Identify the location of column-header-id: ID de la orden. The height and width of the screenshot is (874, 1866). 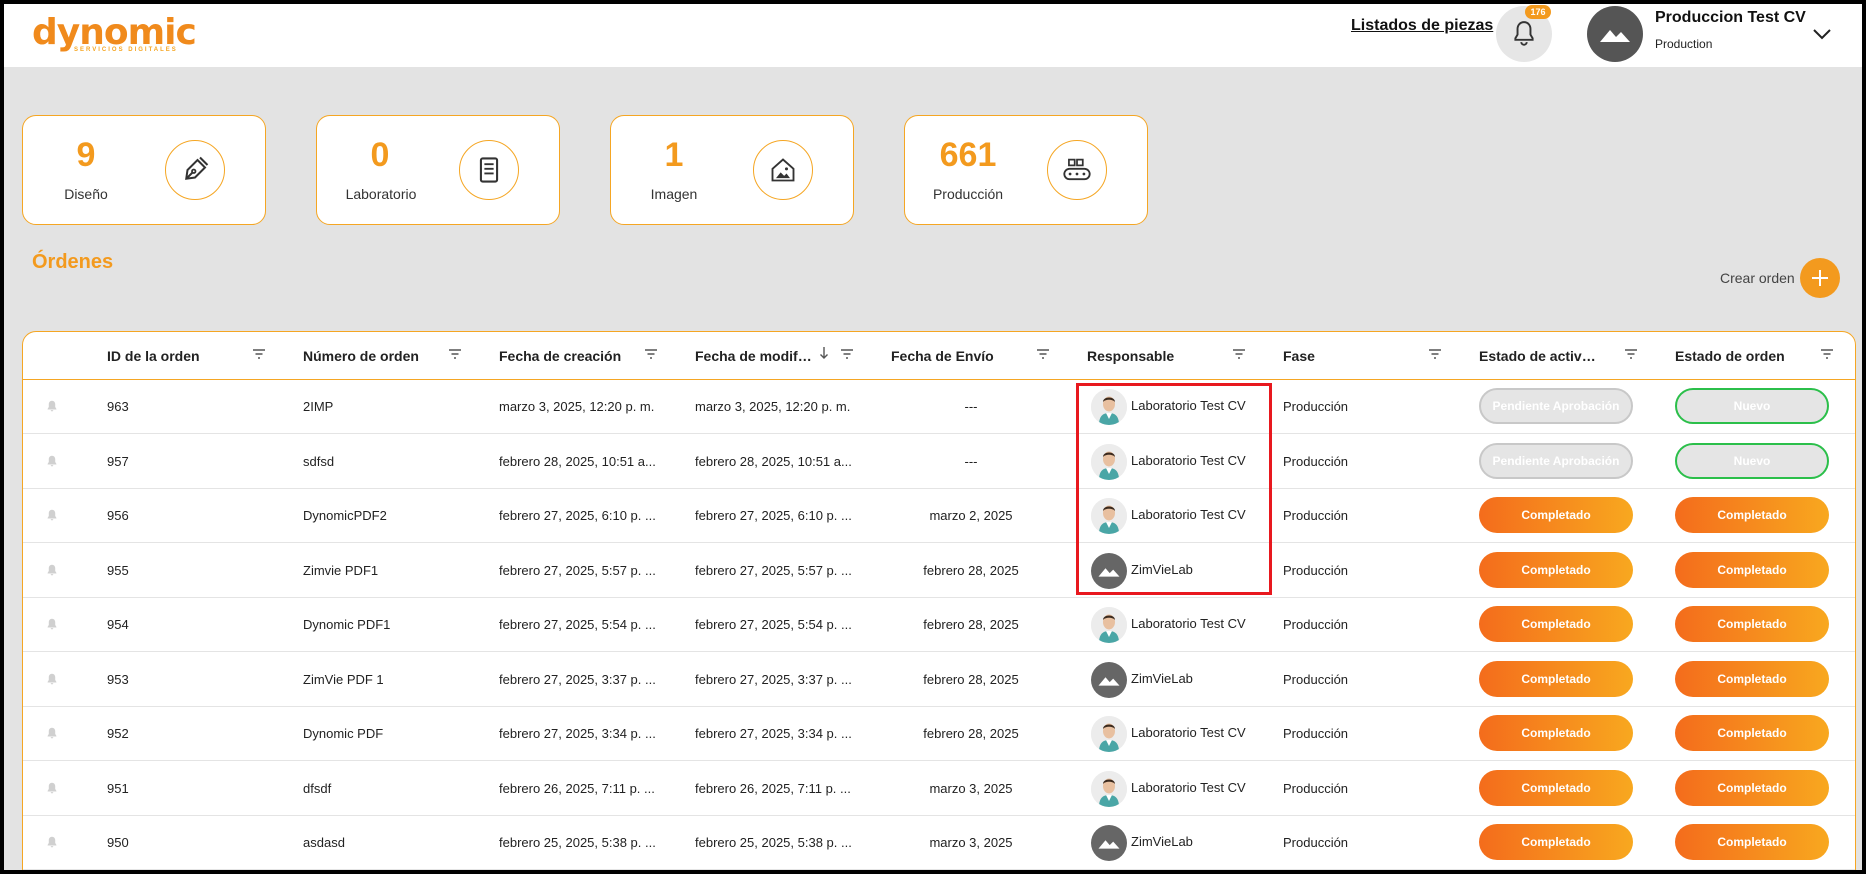
(182, 356).